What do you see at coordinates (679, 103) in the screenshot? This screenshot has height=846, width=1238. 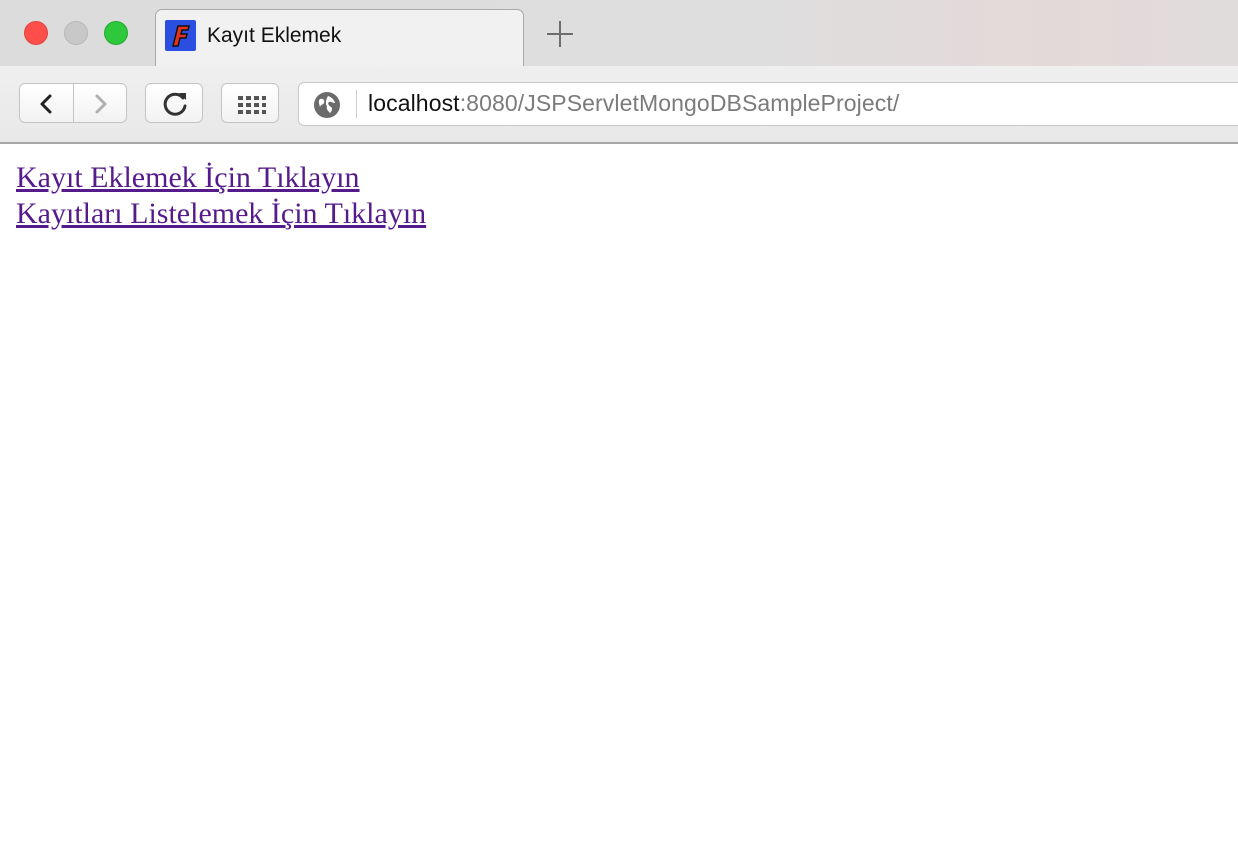 I see `url-path: :8080/JSPServletMongoDBSampleProject/` at bounding box center [679, 103].